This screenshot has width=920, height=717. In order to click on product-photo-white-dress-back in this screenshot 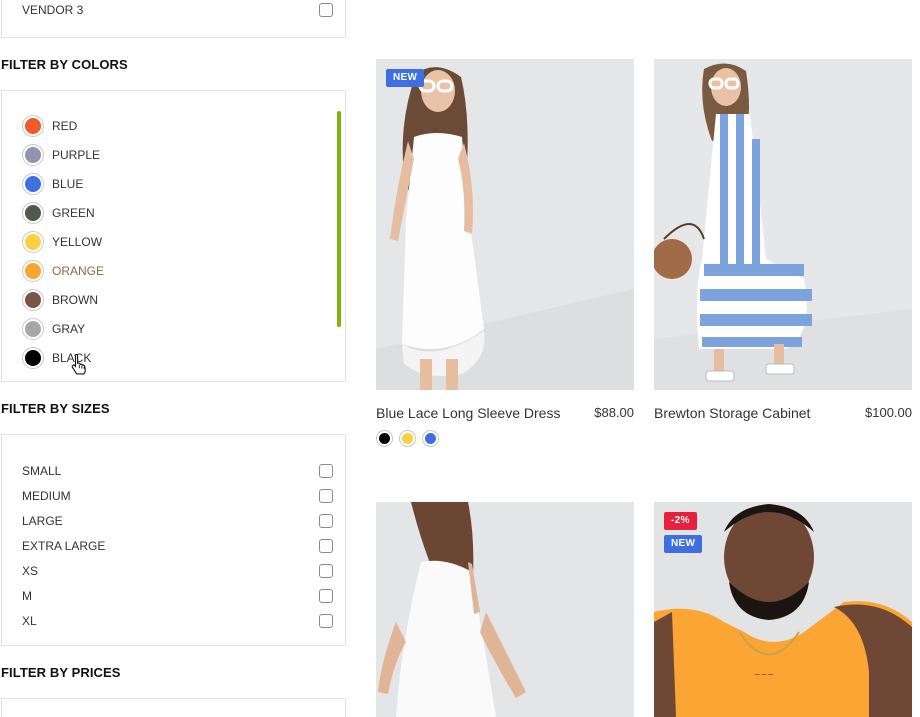, I will do `click(505, 609)`.